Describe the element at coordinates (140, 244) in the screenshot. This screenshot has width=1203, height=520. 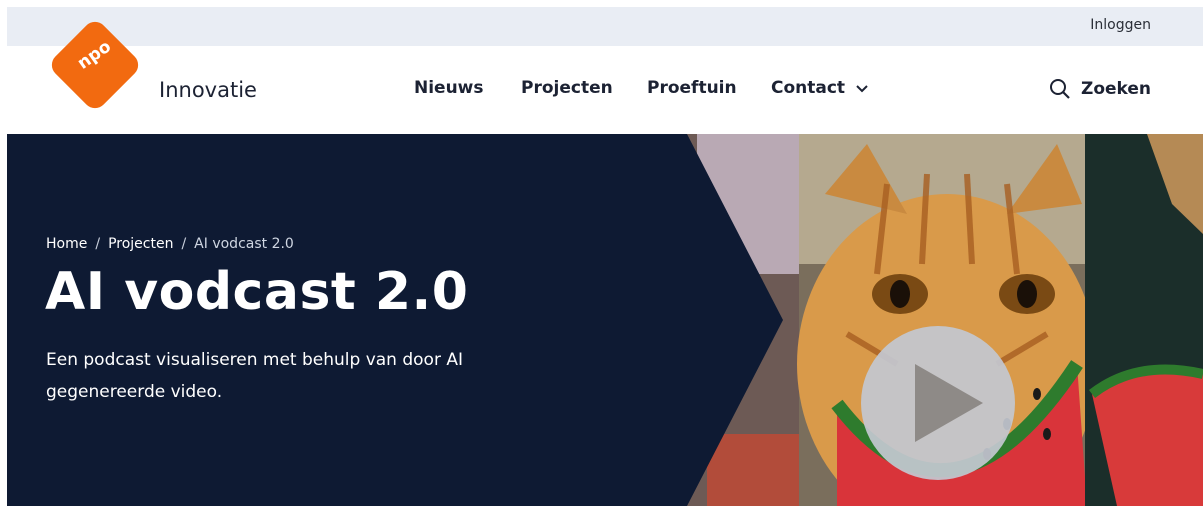
I see `breadcrumb-projecten: Projecten` at that location.